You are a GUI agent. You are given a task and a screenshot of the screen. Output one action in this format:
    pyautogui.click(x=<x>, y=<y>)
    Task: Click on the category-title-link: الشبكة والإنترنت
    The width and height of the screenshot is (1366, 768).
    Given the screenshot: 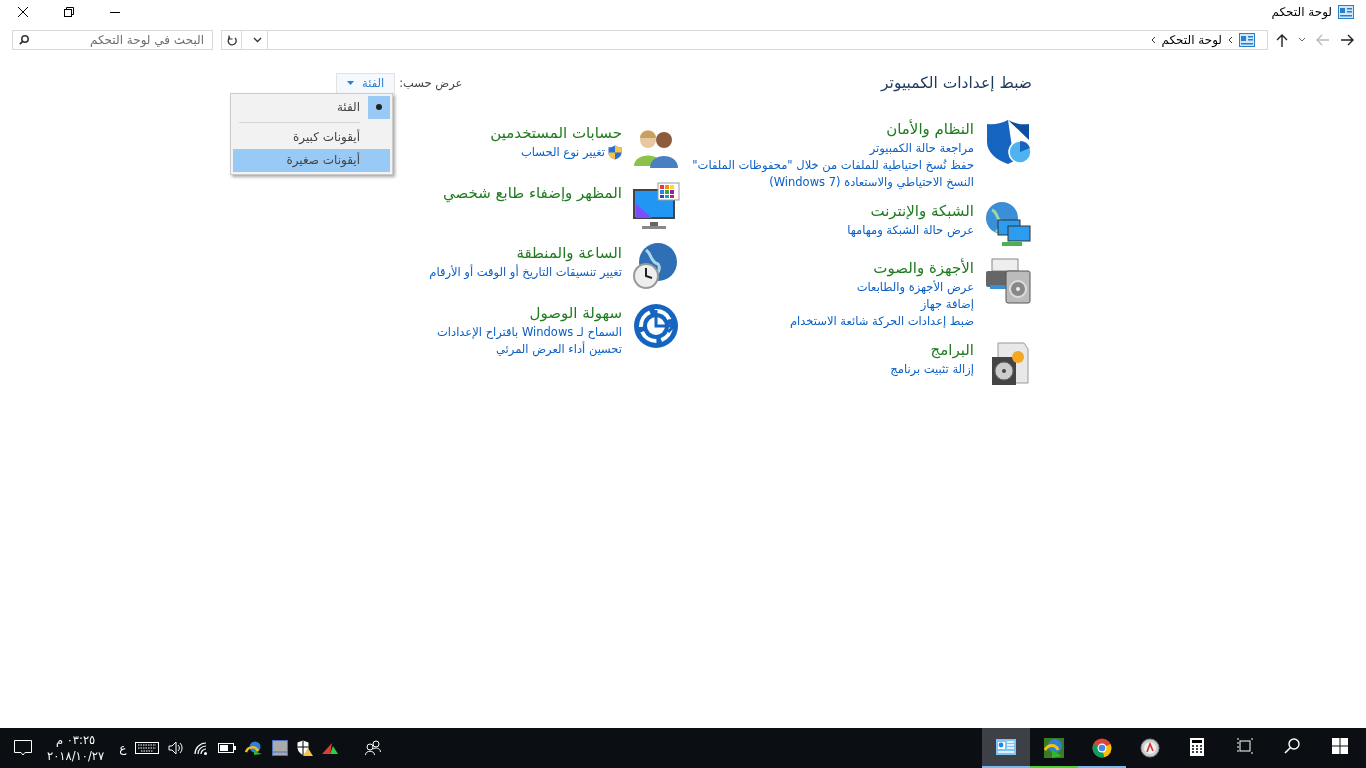 What is the action you would take?
    pyautogui.click(x=922, y=211)
    